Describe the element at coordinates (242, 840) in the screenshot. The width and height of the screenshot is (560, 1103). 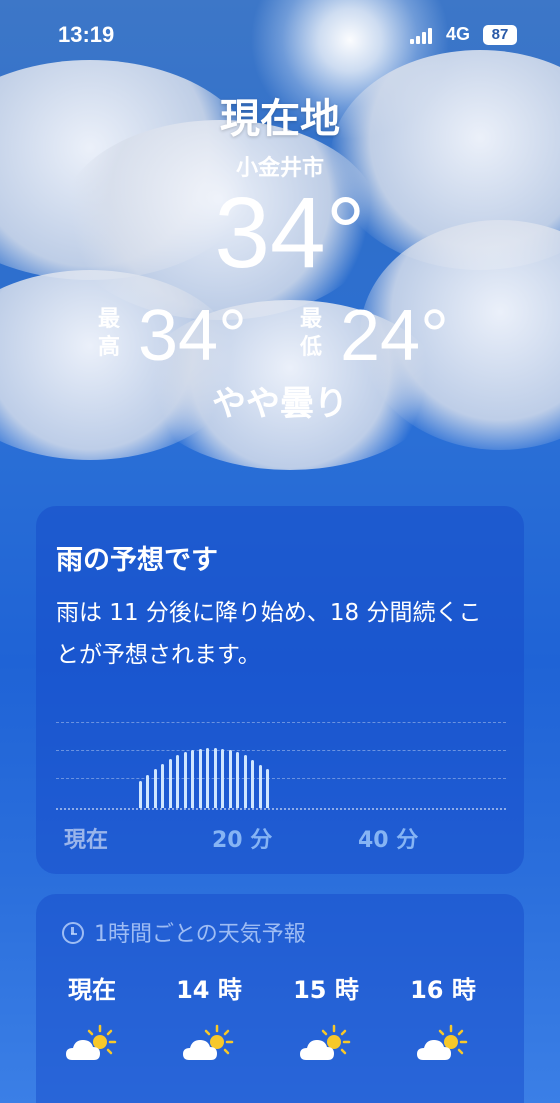
I see `x-tick-20: 20 分` at that location.